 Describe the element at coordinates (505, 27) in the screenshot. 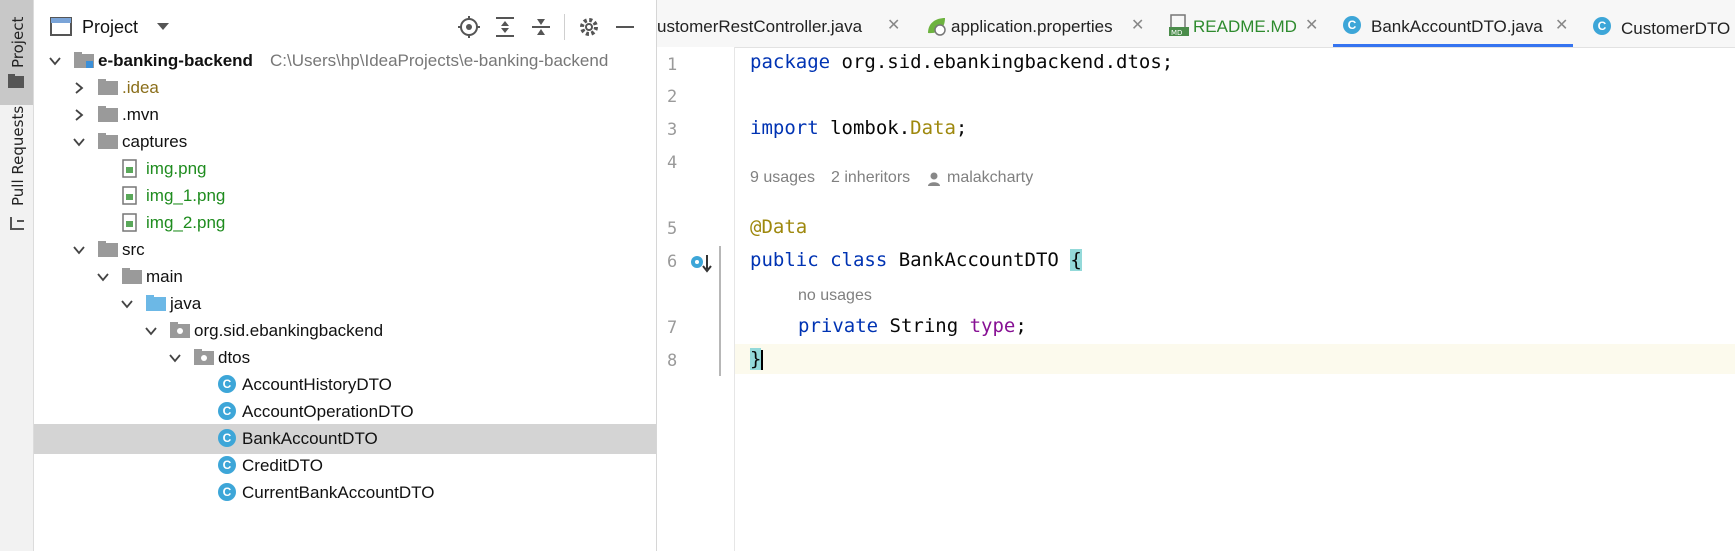

I see `expand-all-icon` at that location.